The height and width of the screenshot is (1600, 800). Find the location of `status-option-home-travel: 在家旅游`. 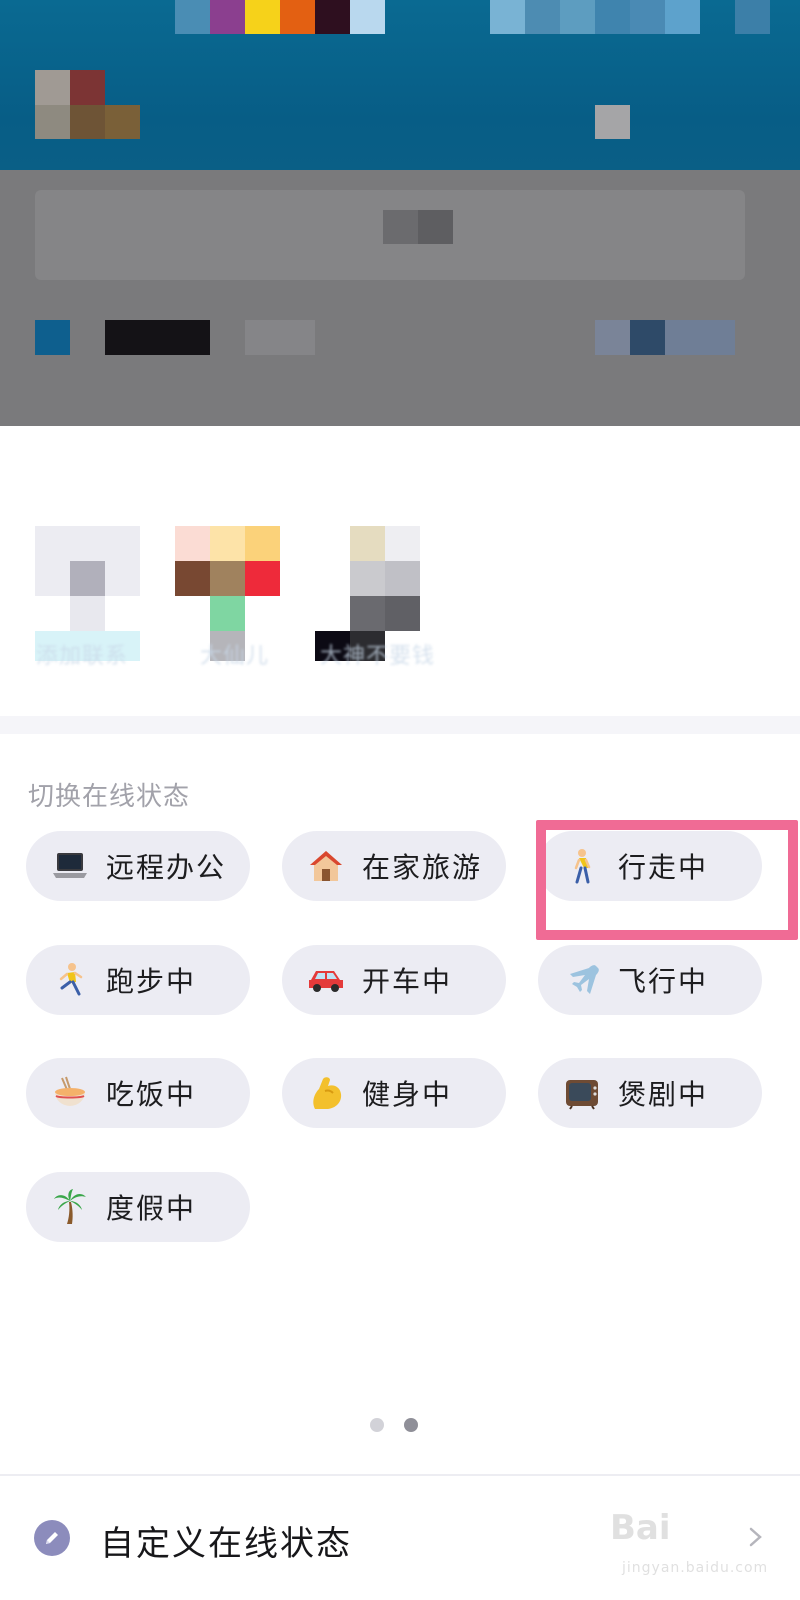

status-option-home-travel: 在家旅游 is located at coordinates (394, 866).